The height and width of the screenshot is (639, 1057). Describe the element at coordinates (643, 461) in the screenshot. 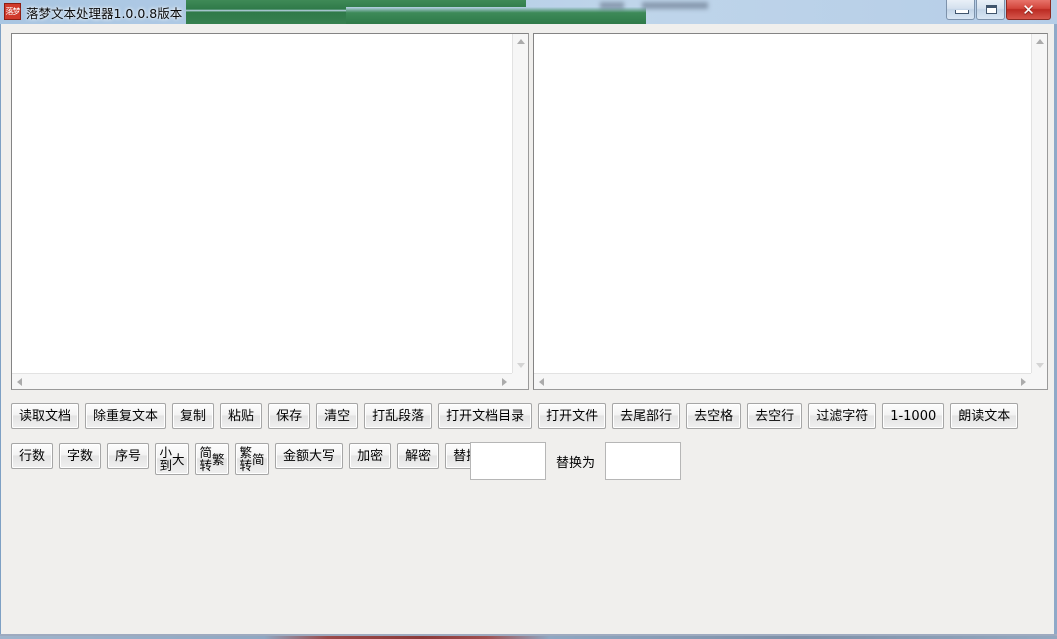

I see `replace-text-input` at that location.